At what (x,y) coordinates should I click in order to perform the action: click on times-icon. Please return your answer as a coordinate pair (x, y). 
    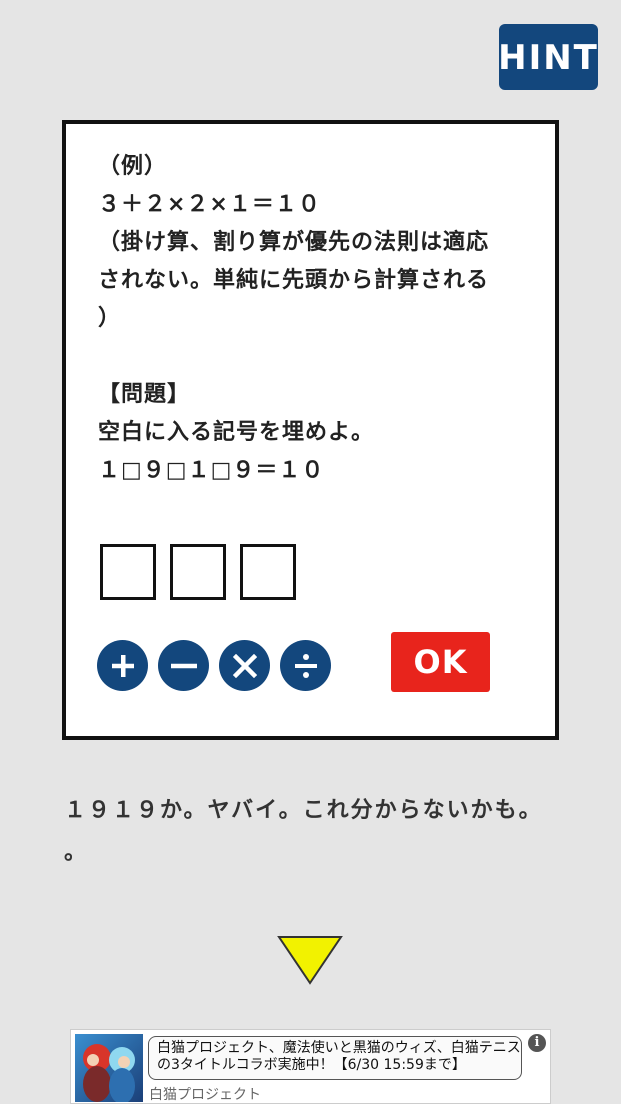
    Looking at the image, I should click on (244, 665).